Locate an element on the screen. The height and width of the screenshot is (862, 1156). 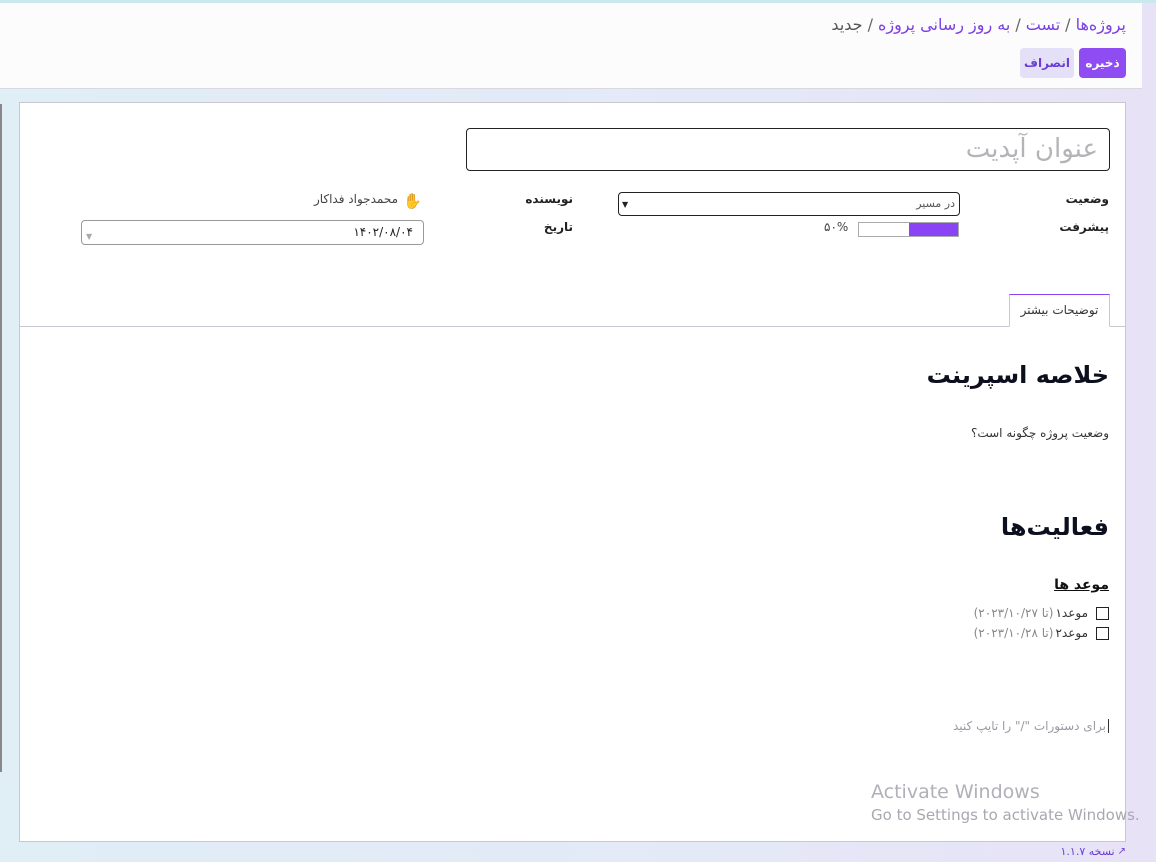
summary-heading: خلاصه اسپرینت is located at coordinates (1017, 375).